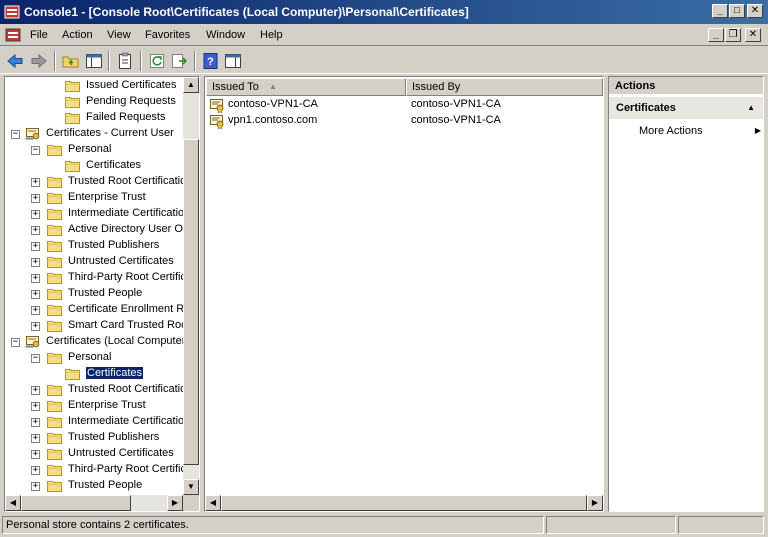 Image resolution: width=768 pixels, height=537 pixels. What do you see at coordinates (102, 230) in the screenshot?
I see `tree-node: + Active Directory User Object` at bounding box center [102, 230].